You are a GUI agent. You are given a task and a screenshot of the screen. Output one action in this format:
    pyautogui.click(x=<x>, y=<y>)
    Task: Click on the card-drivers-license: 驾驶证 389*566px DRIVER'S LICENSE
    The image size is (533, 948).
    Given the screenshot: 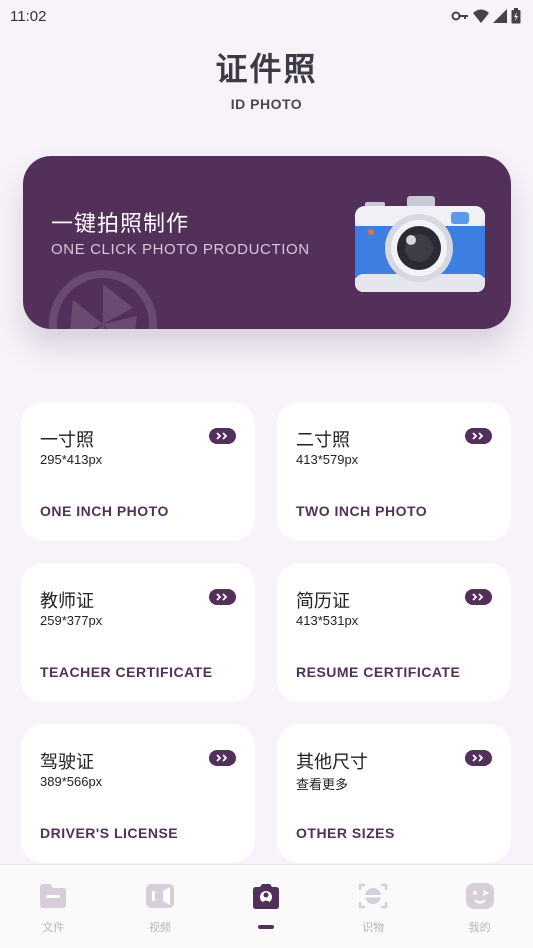 What is the action you would take?
    pyautogui.click(x=138, y=793)
    